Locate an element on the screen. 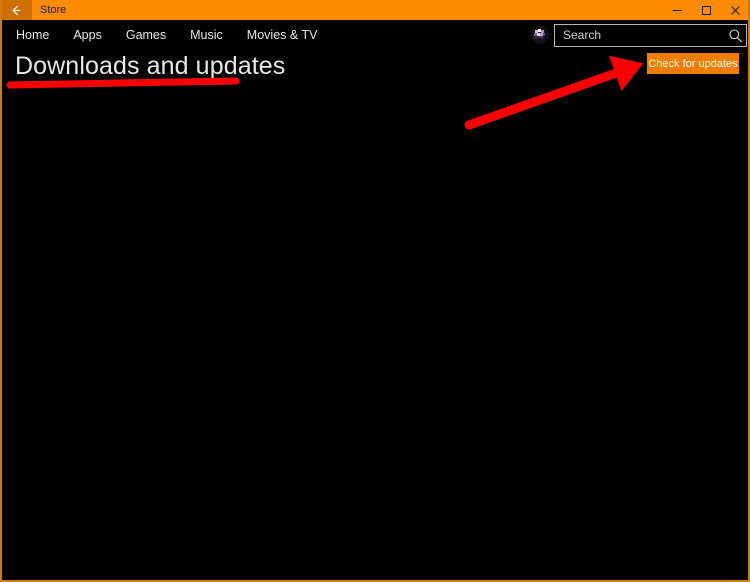 The height and width of the screenshot is (582, 750). maximize-button is located at coordinates (706, 10).